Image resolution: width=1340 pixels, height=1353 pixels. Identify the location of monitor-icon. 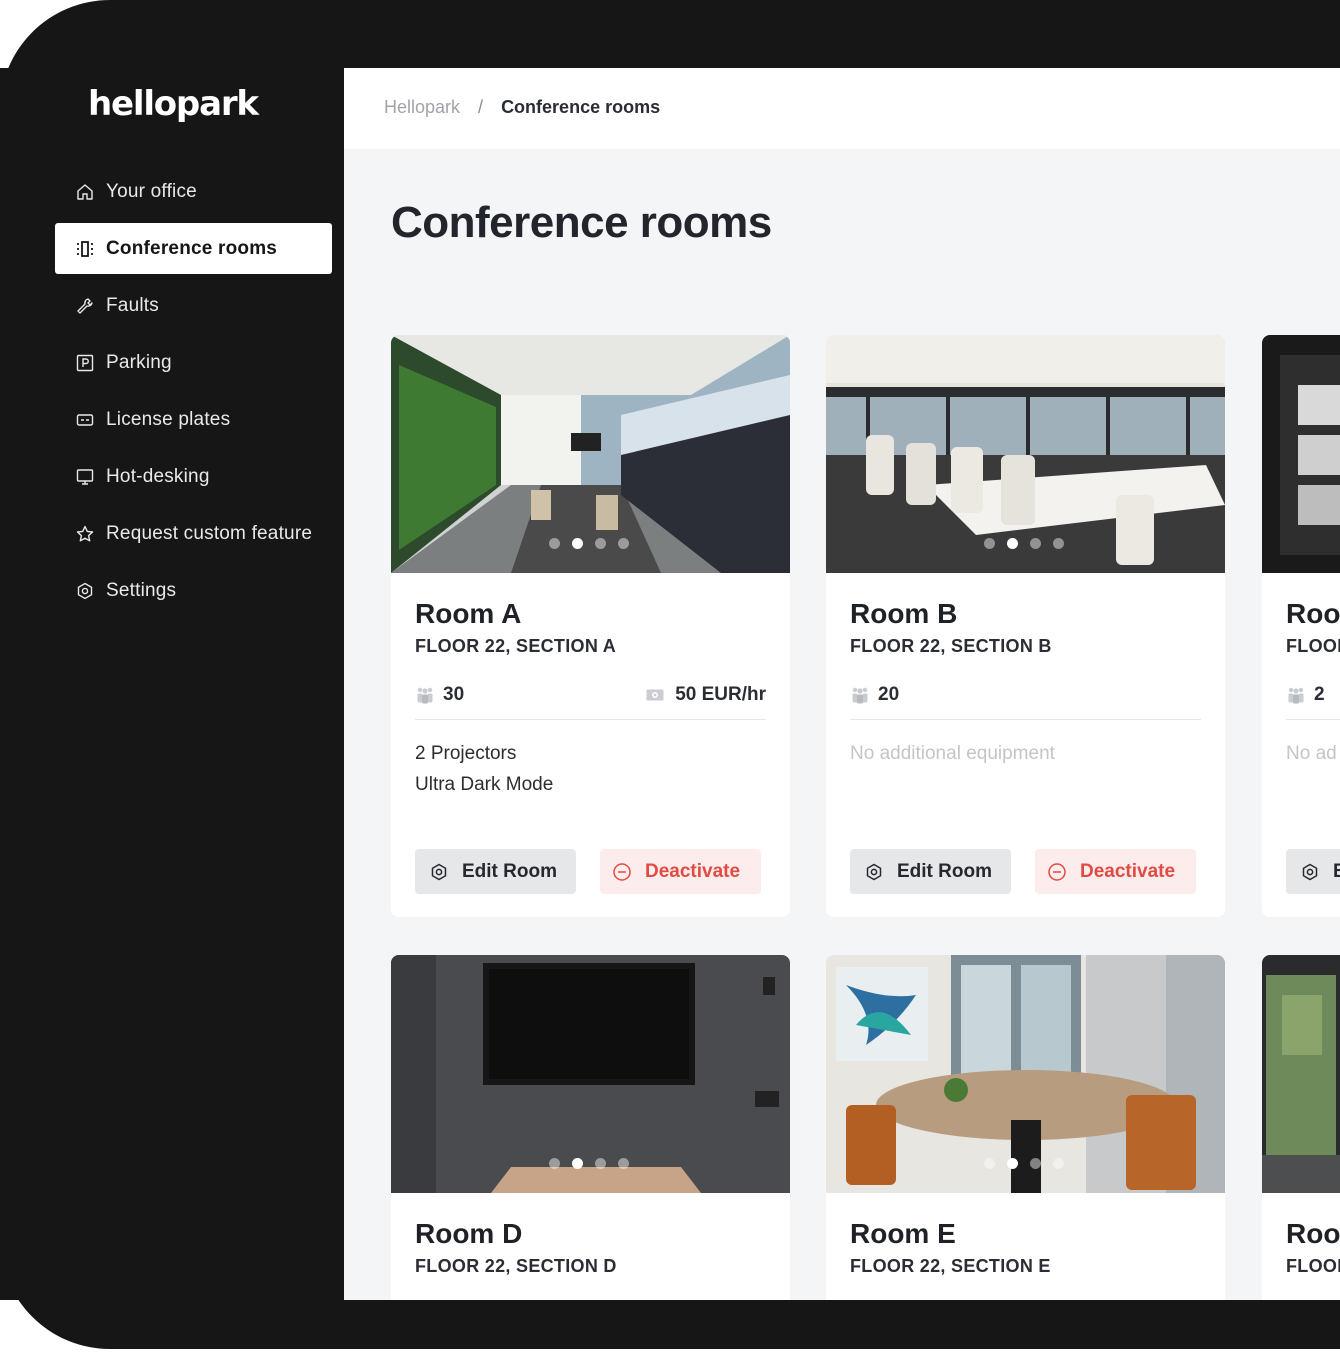
(85, 477).